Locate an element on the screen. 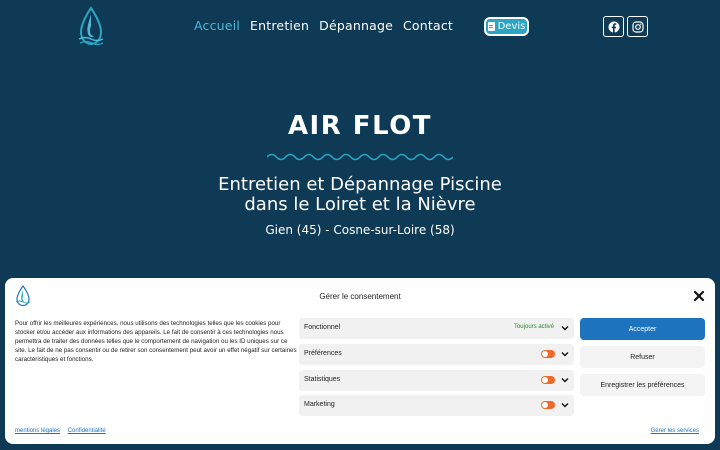 The height and width of the screenshot is (450, 720). hero-subtitle-line1: Entretien et Dépannage Piscine is located at coordinates (360, 184).